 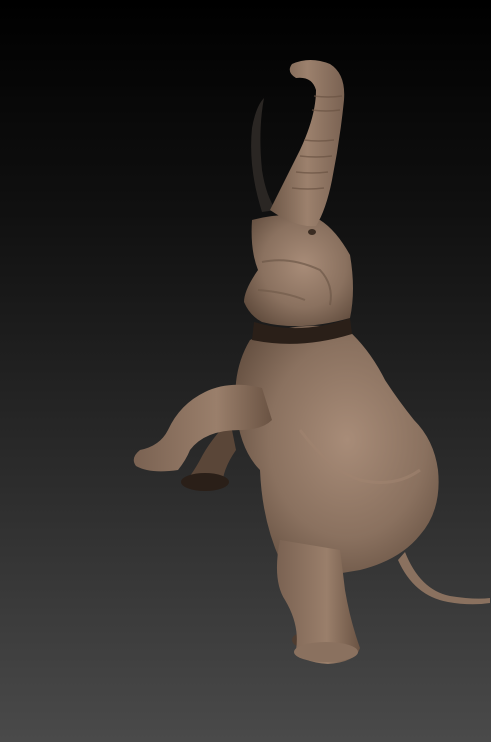 I want to click on tail, so click(x=444, y=578).